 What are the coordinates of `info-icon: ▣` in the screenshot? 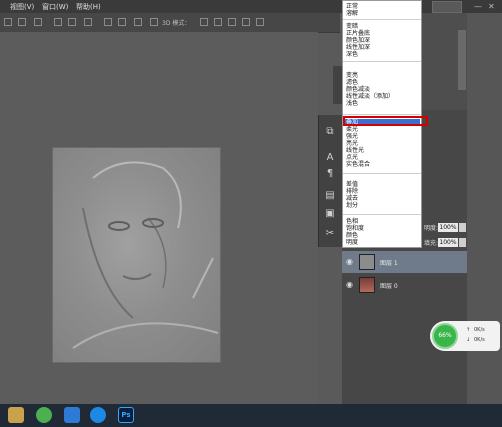 It's located at (330, 214).